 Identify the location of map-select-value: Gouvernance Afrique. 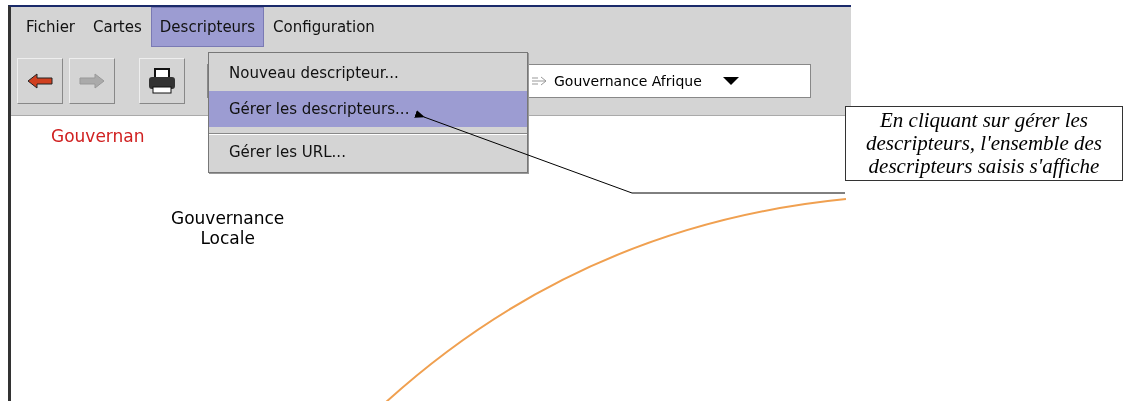
(628, 81).